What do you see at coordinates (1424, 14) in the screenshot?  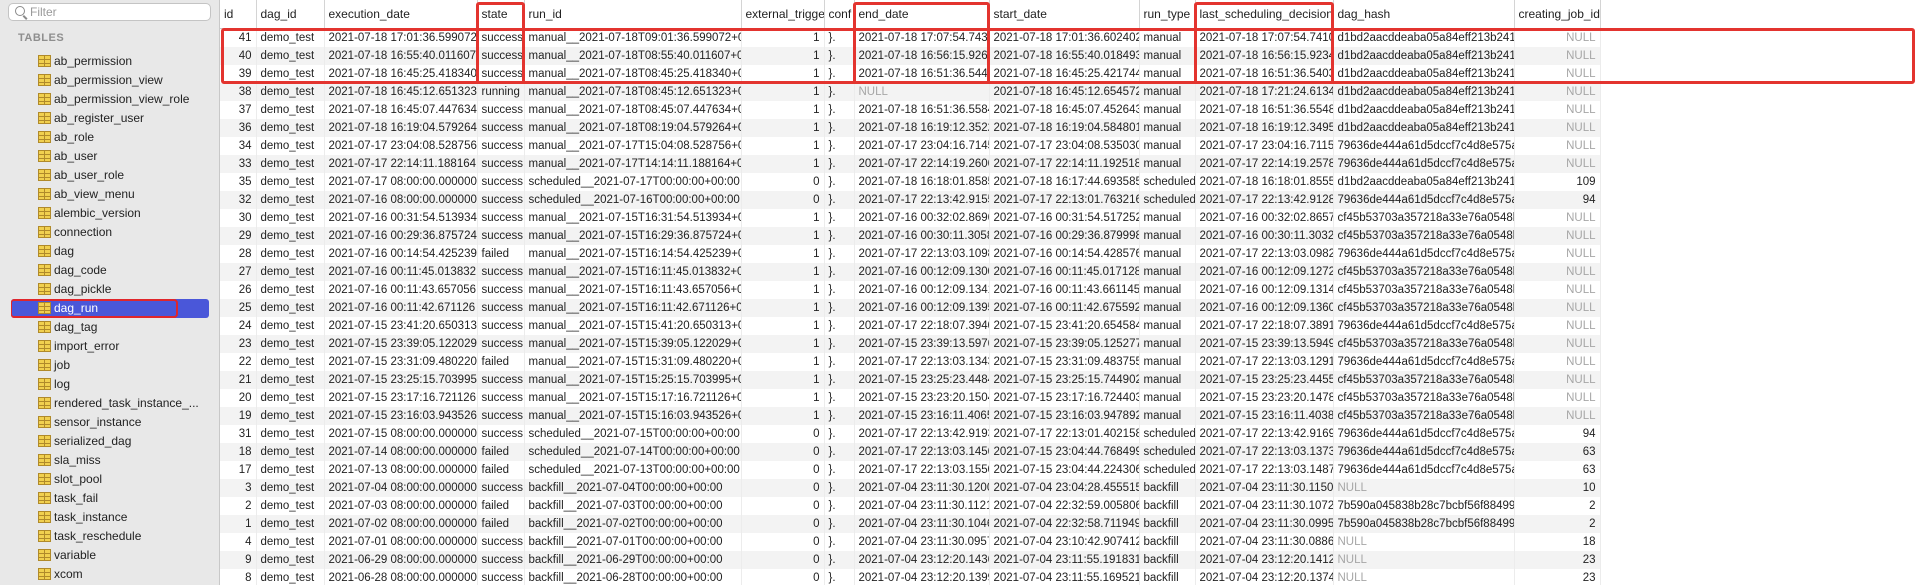 I see `column-header-dag-hash: dag_hash` at bounding box center [1424, 14].